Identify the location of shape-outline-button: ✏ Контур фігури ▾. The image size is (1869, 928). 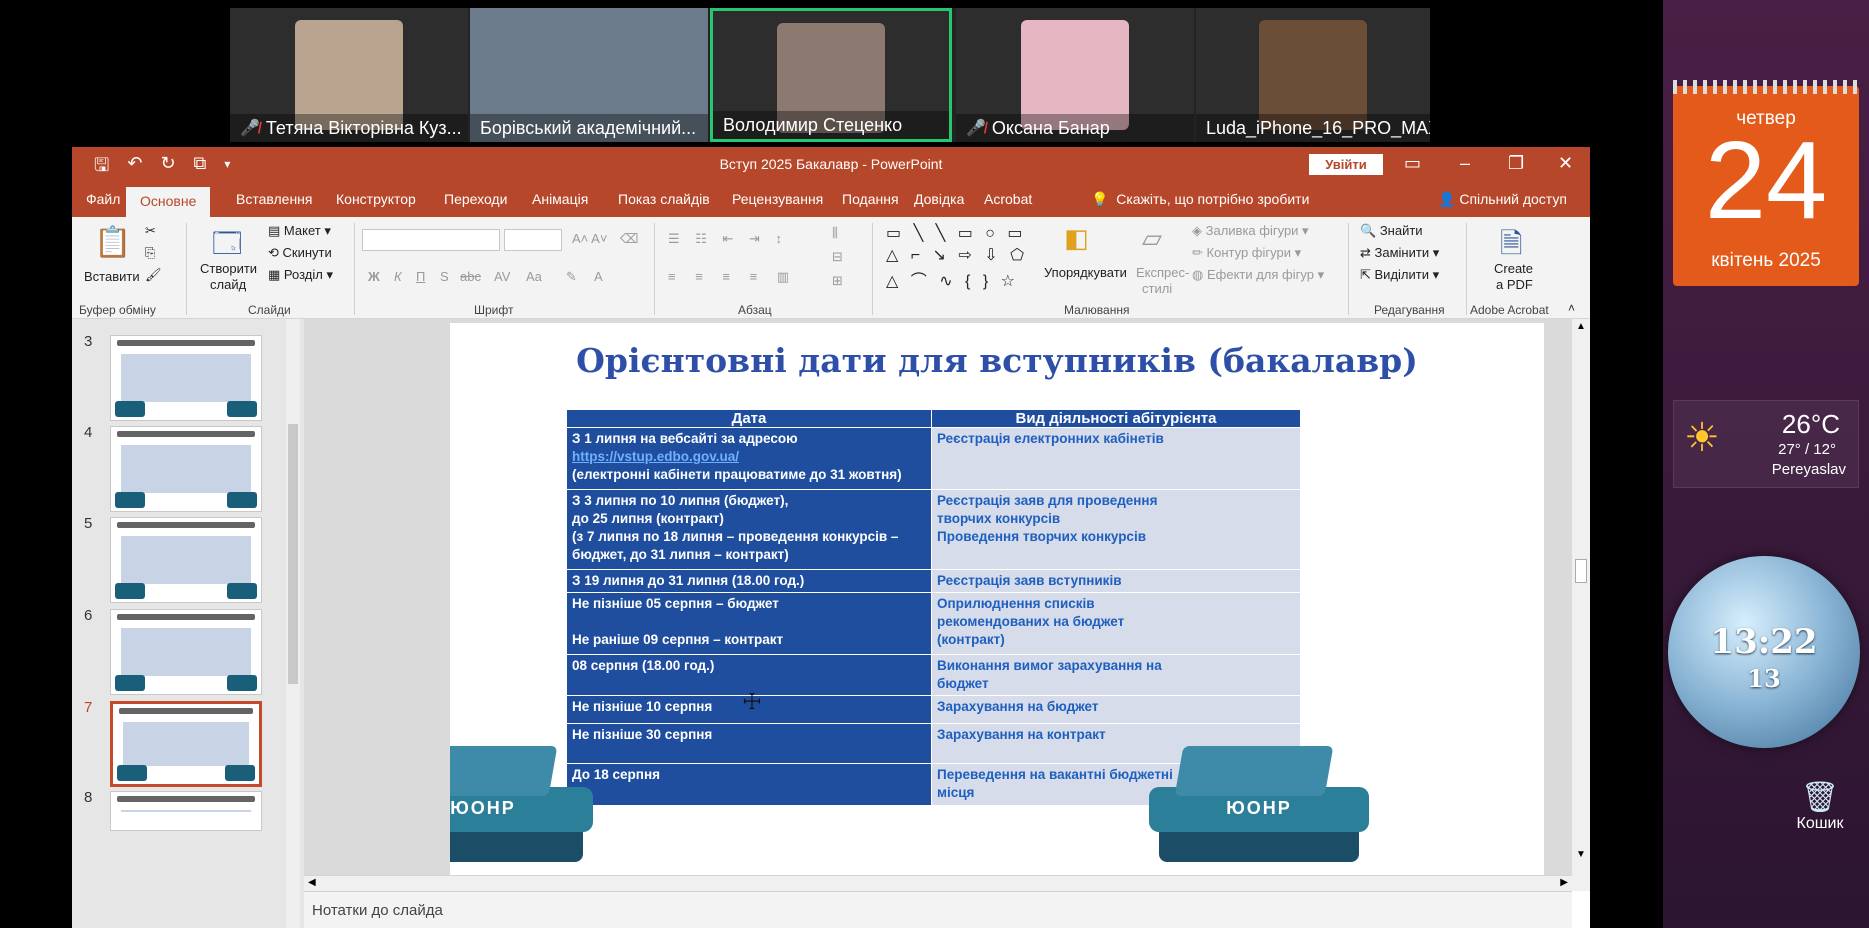
(1246, 253).